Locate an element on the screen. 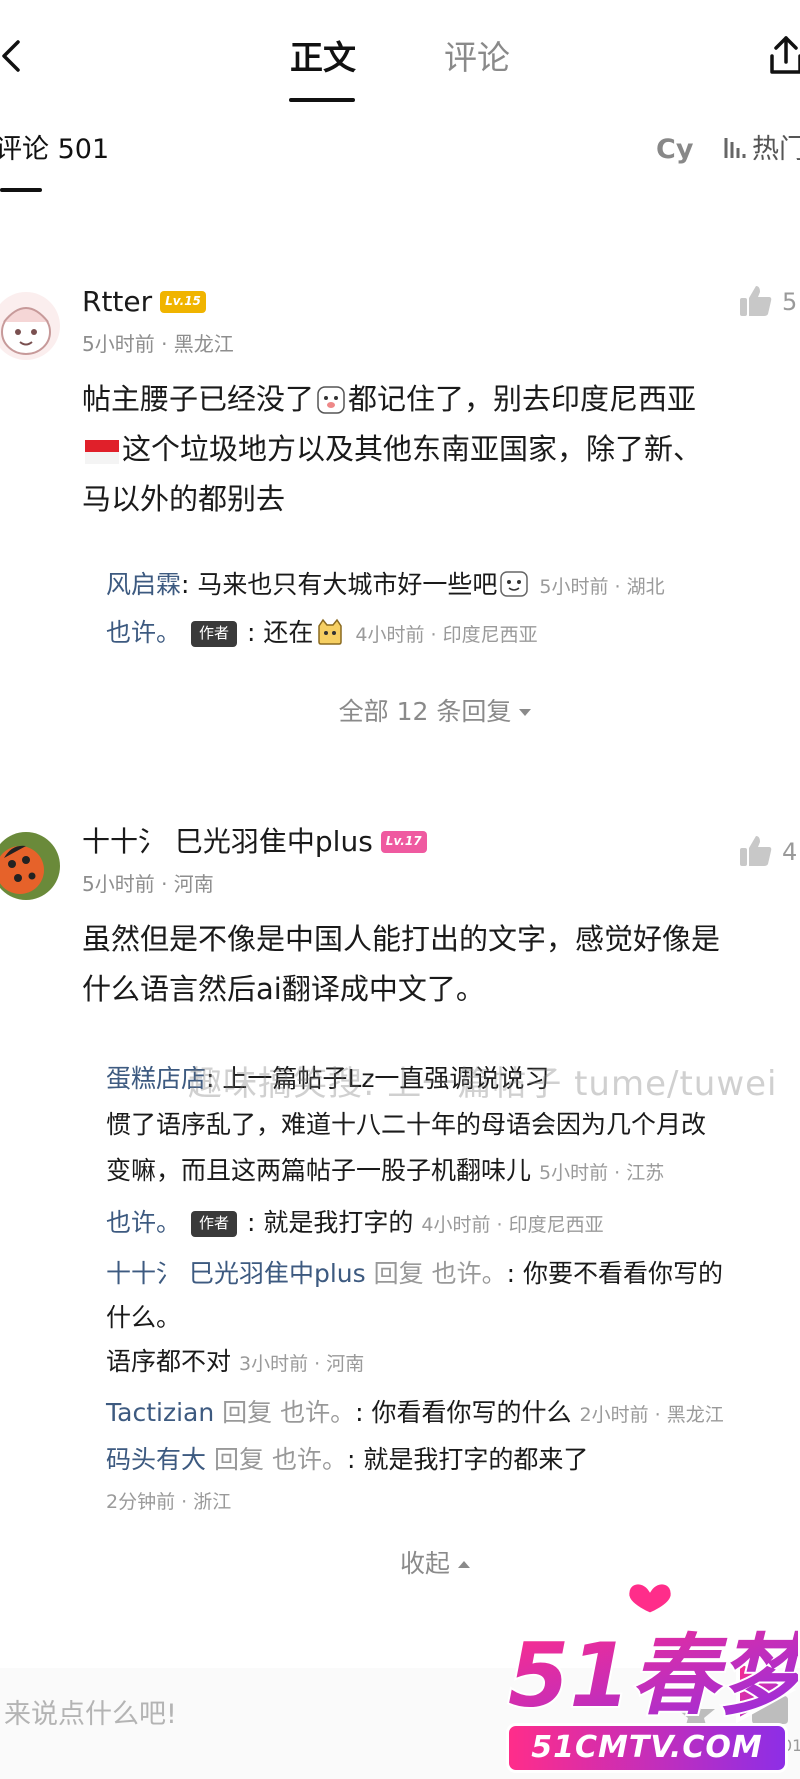 The height and width of the screenshot is (1779, 800). reply-username: 十十氵 巳光羽隹中plus is located at coordinates (236, 1273).